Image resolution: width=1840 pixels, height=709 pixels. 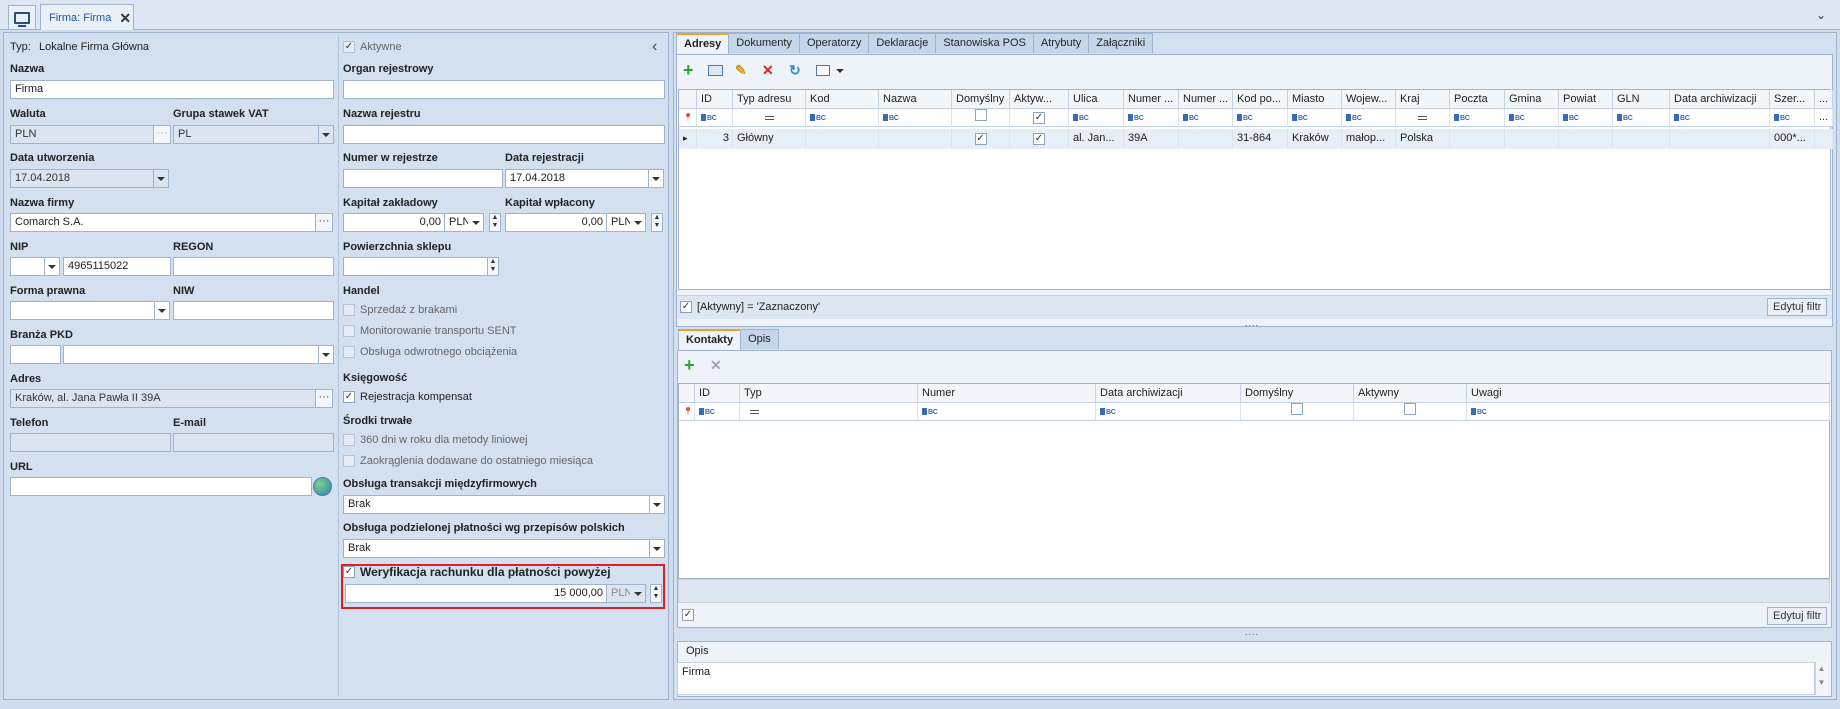 I want to click on column-header: ID, so click(x=715, y=99).